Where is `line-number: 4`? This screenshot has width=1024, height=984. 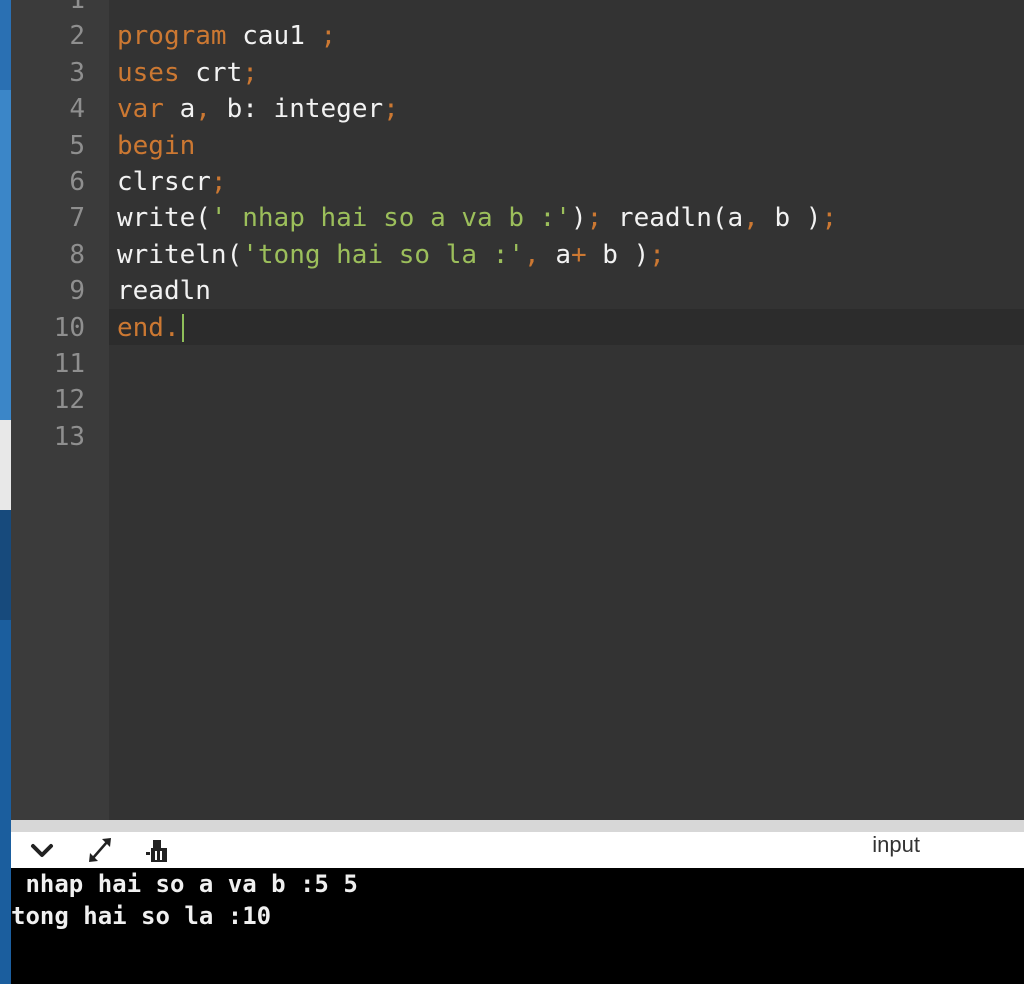
line-number: 4 is located at coordinates (77, 109).